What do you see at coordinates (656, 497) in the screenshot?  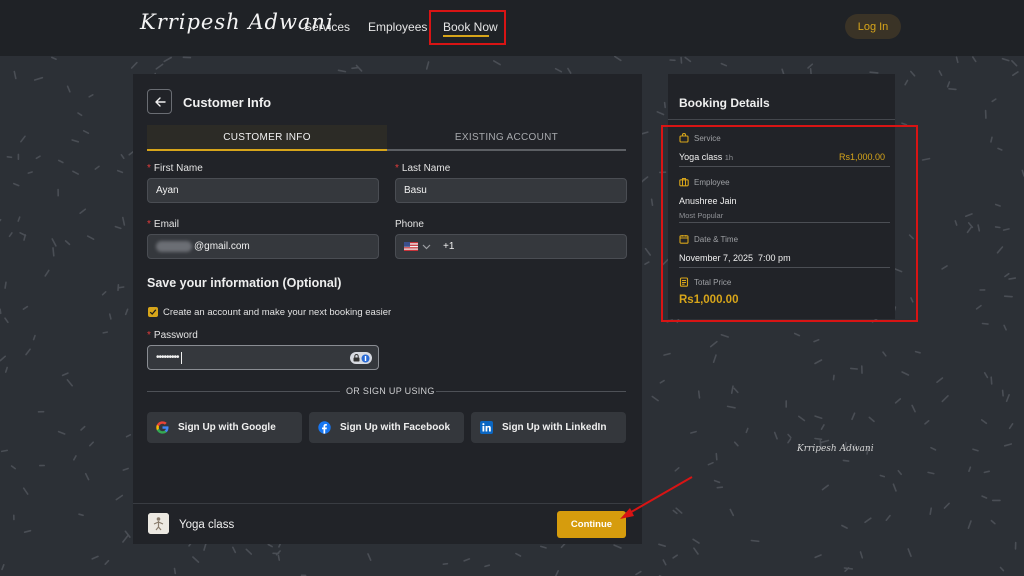 I see `annotation-arrow` at bounding box center [656, 497].